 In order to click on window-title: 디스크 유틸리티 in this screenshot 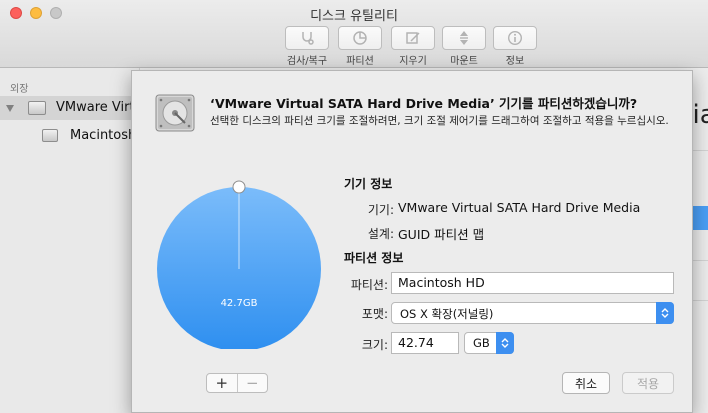, I will do `click(354, 16)`.